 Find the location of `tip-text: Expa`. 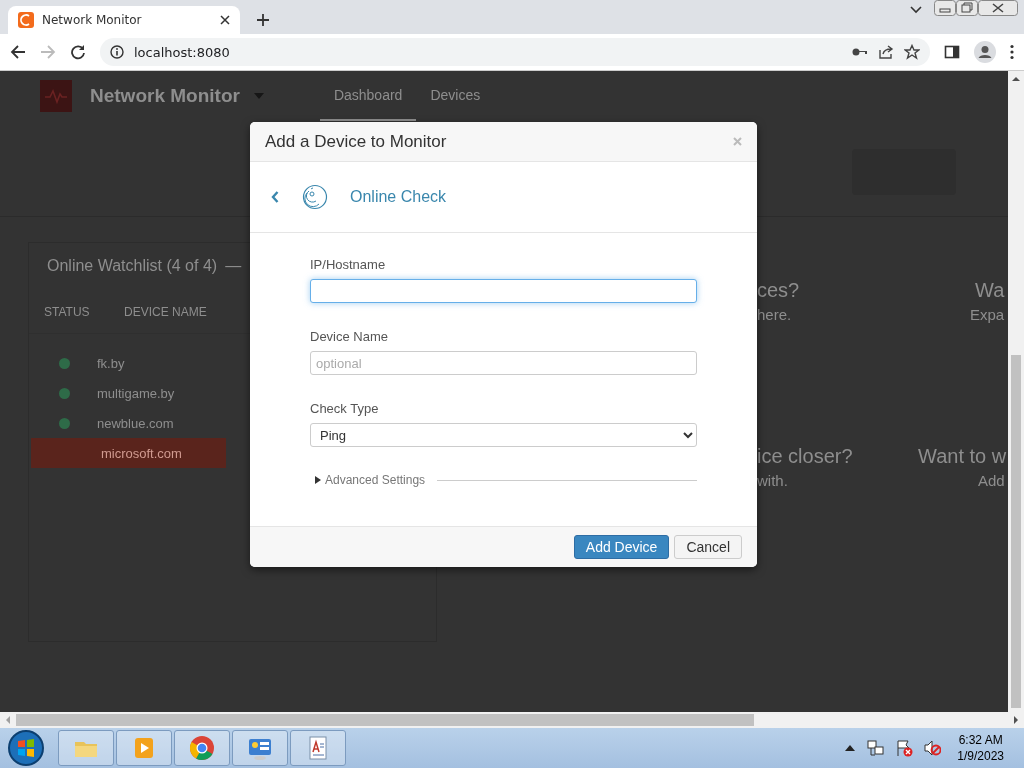

tip-text: Expa is located at coordinates (987, 314).